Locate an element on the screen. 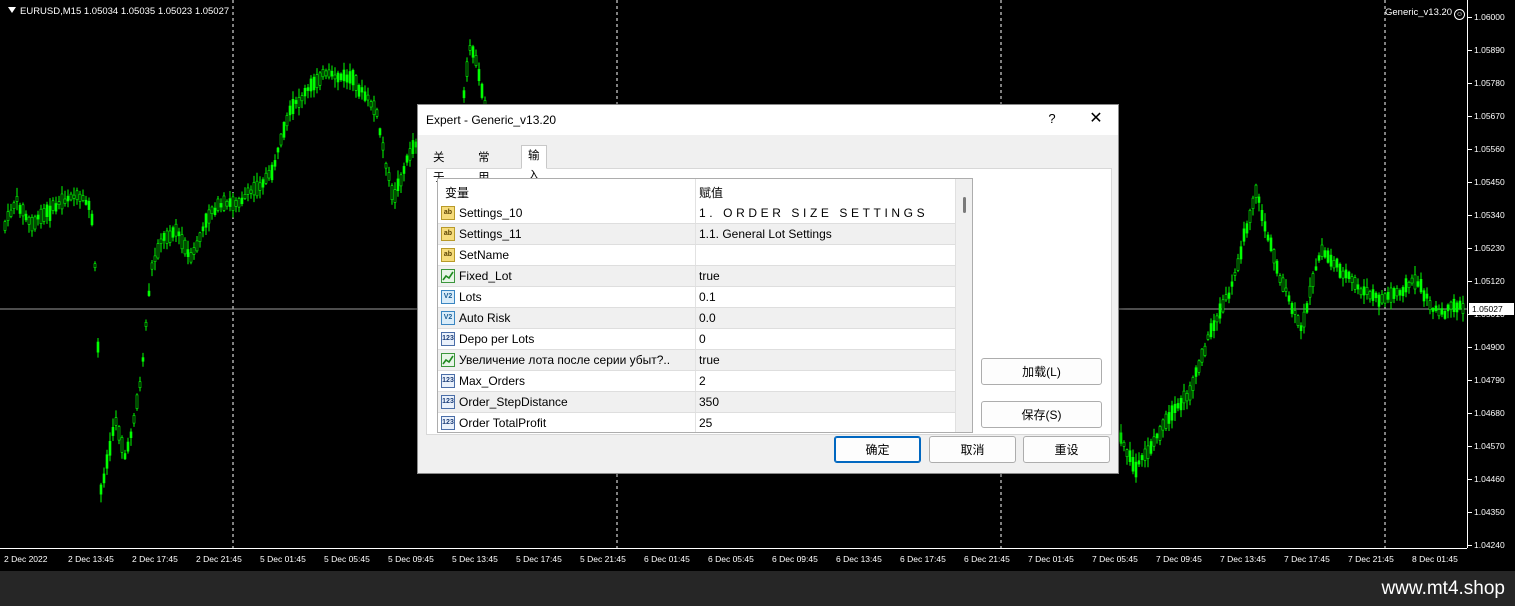  param-name: Max_Orders is located at coordinates (492, 381).